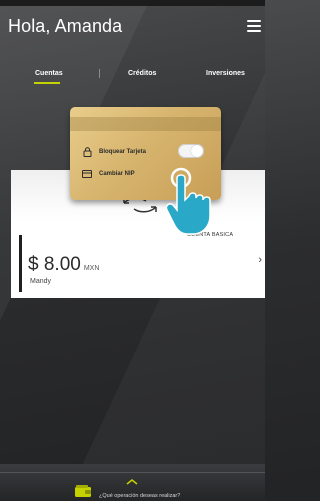 Image resolution: width=320 pixels, height=501 pixels. Describe the element at coordinates (254, 26) in the screenshot. I see `hamburger-menu-icon` at that location.